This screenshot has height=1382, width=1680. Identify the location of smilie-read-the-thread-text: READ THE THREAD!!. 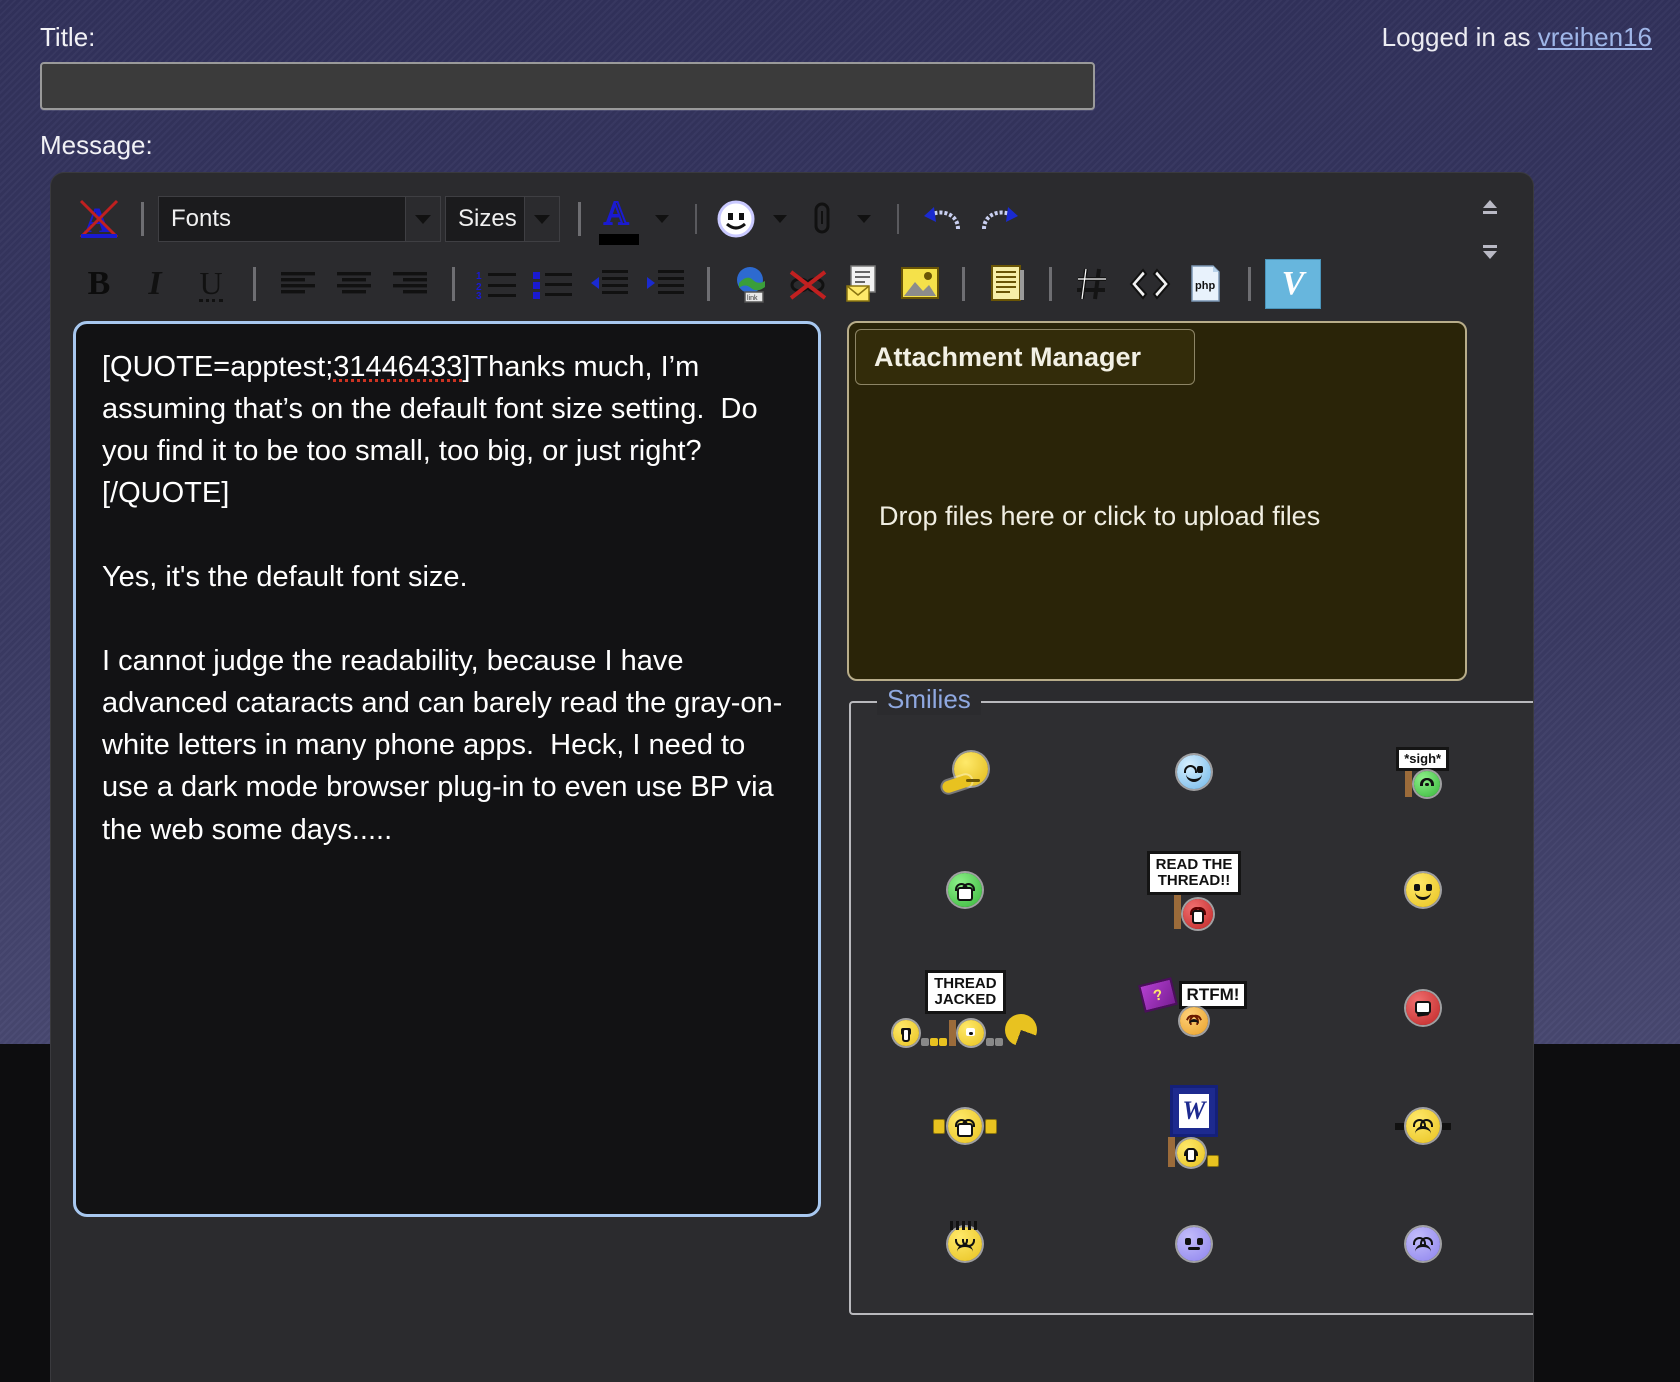
(1194, 873).